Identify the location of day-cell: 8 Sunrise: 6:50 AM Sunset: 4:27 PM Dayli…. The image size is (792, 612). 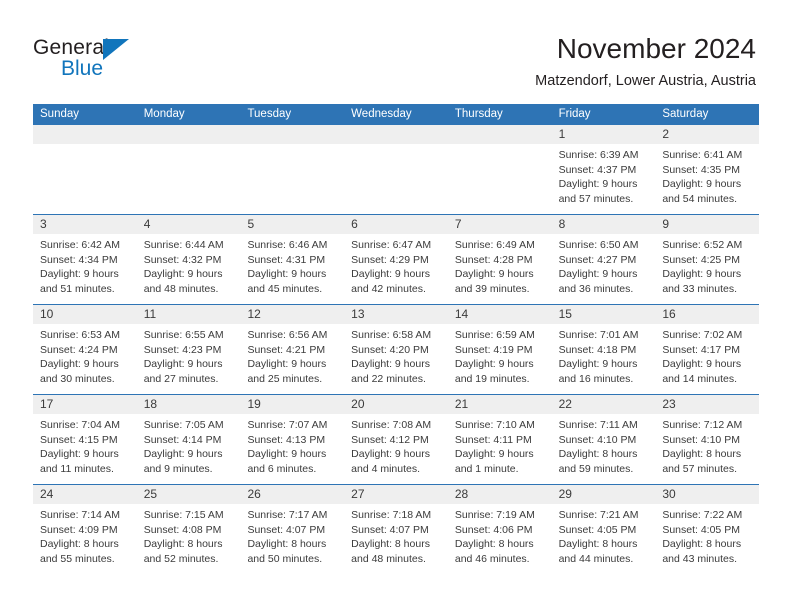
(603, 259).